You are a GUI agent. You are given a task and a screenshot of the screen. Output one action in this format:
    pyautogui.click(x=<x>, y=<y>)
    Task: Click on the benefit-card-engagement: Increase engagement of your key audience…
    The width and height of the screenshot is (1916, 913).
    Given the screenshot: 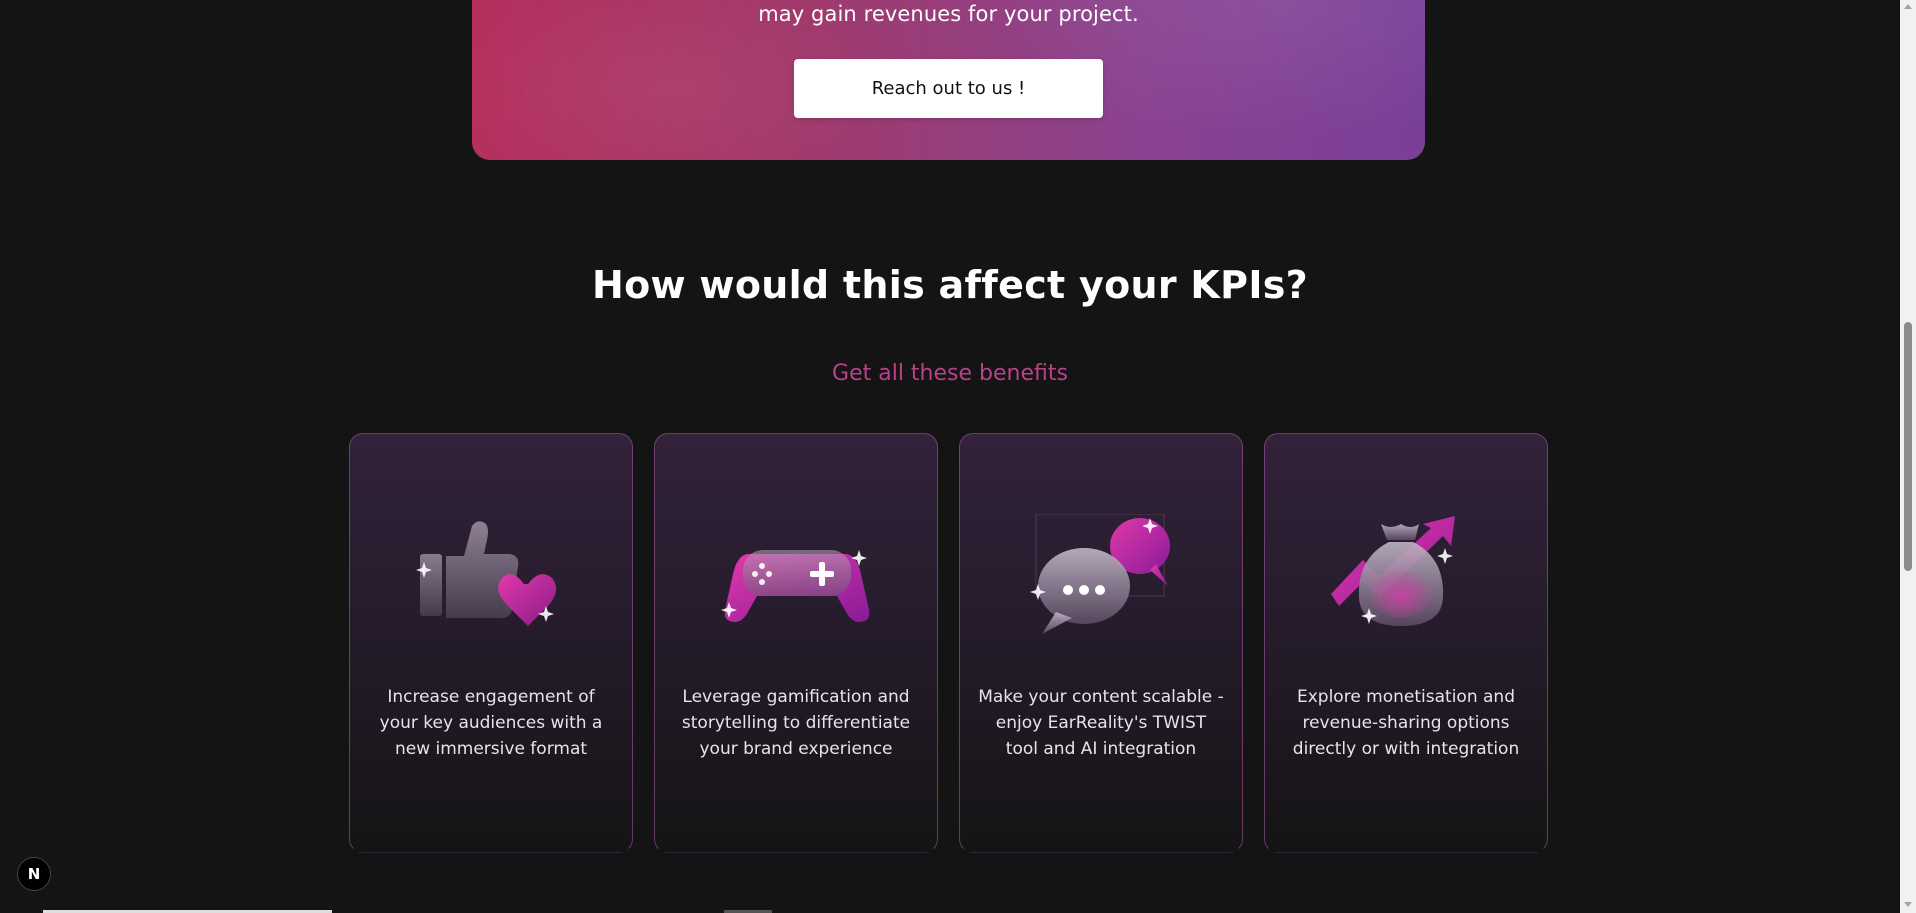 What is the action you would take?
    pyautogui.click(x=491, y=643)
    